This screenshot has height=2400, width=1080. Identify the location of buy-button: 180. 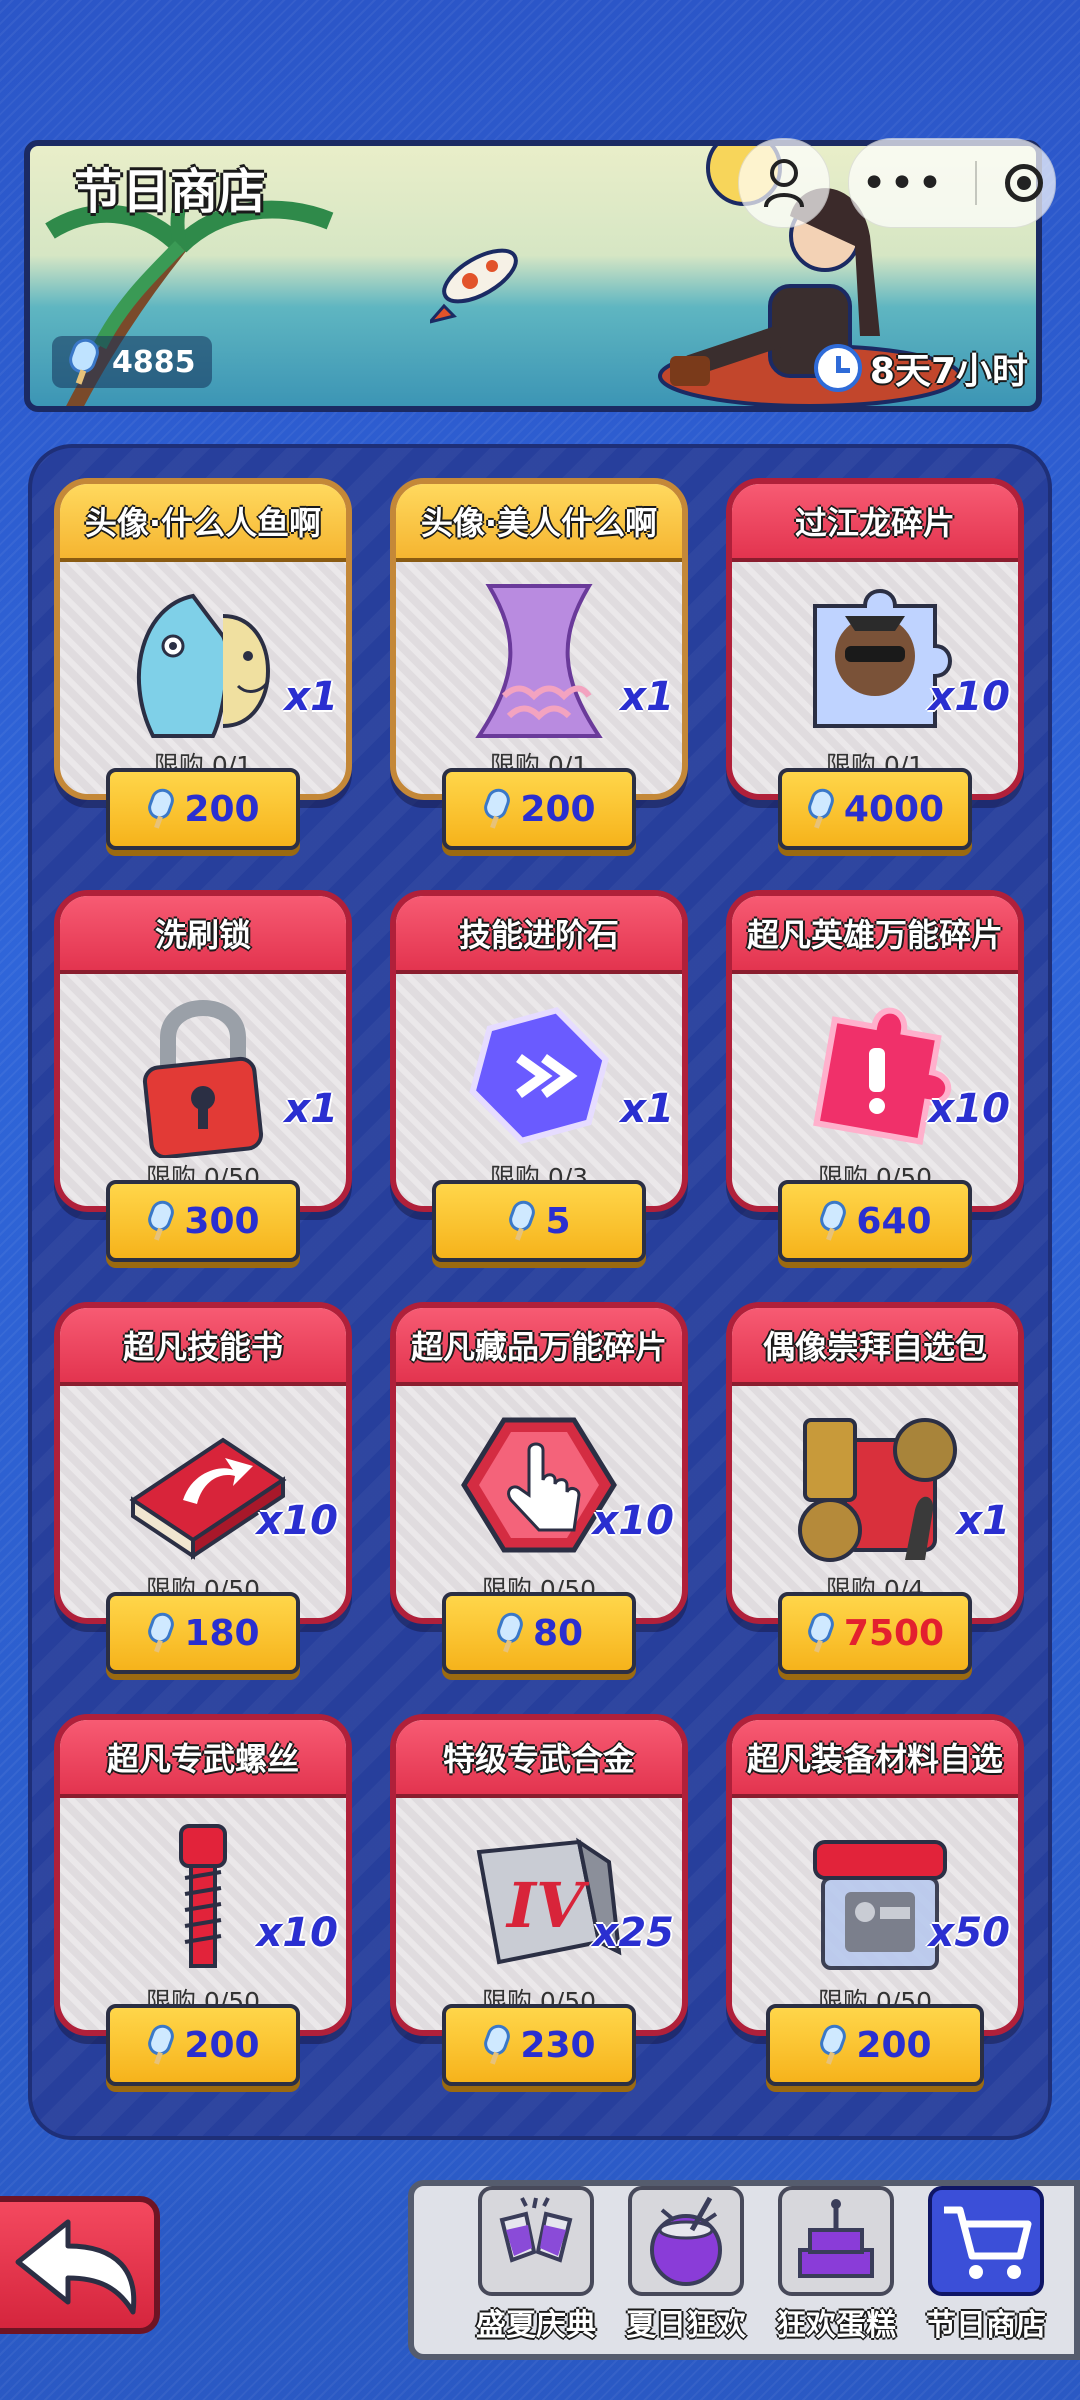
(203, 1633).